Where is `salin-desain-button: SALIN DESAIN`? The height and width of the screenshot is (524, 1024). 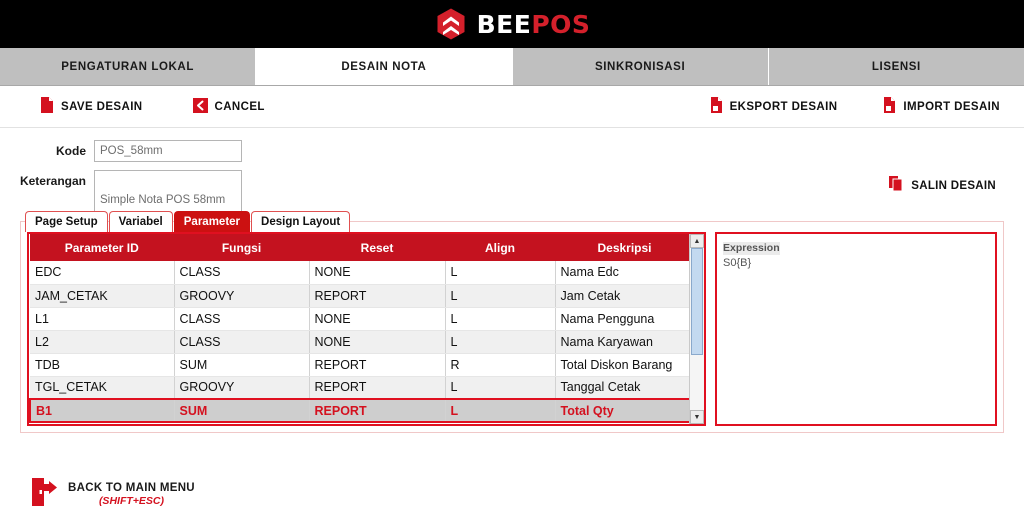
salin-desain-button: SALIN DESAIN is located at coordinates (942, 185).